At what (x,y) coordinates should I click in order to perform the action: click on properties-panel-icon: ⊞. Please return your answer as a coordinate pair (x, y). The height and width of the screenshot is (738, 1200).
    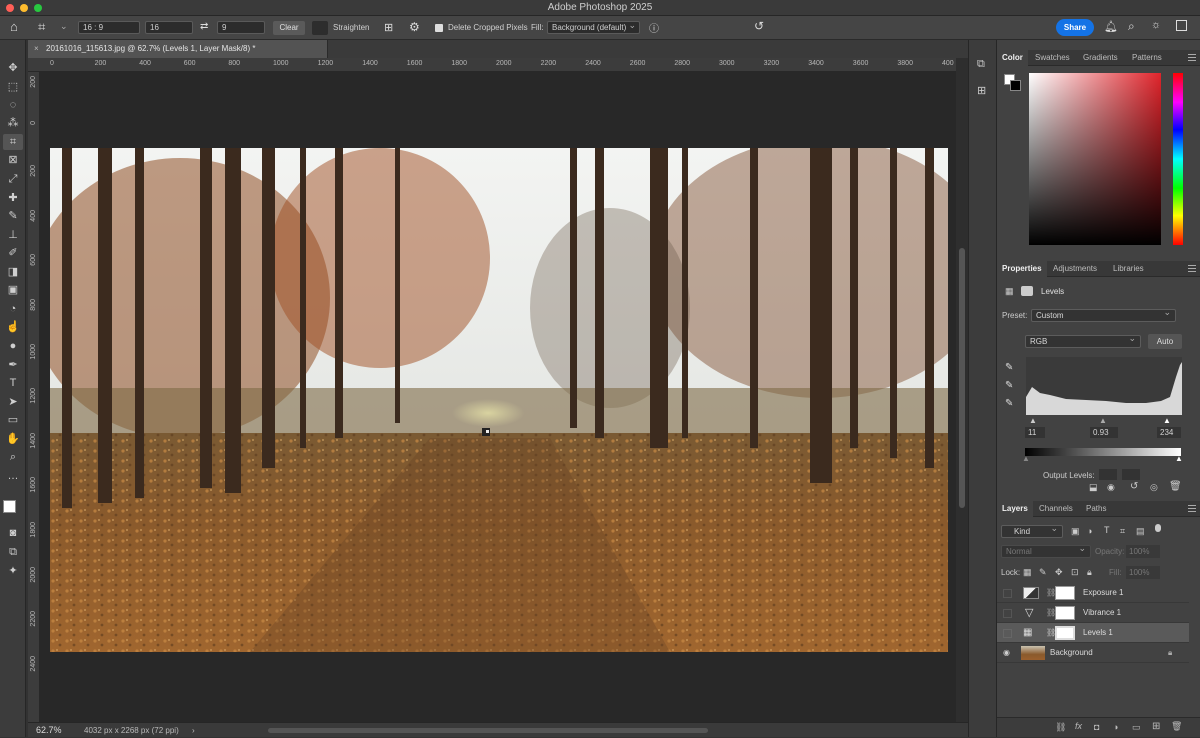
    Looking at the image, I should click on (981, 90).